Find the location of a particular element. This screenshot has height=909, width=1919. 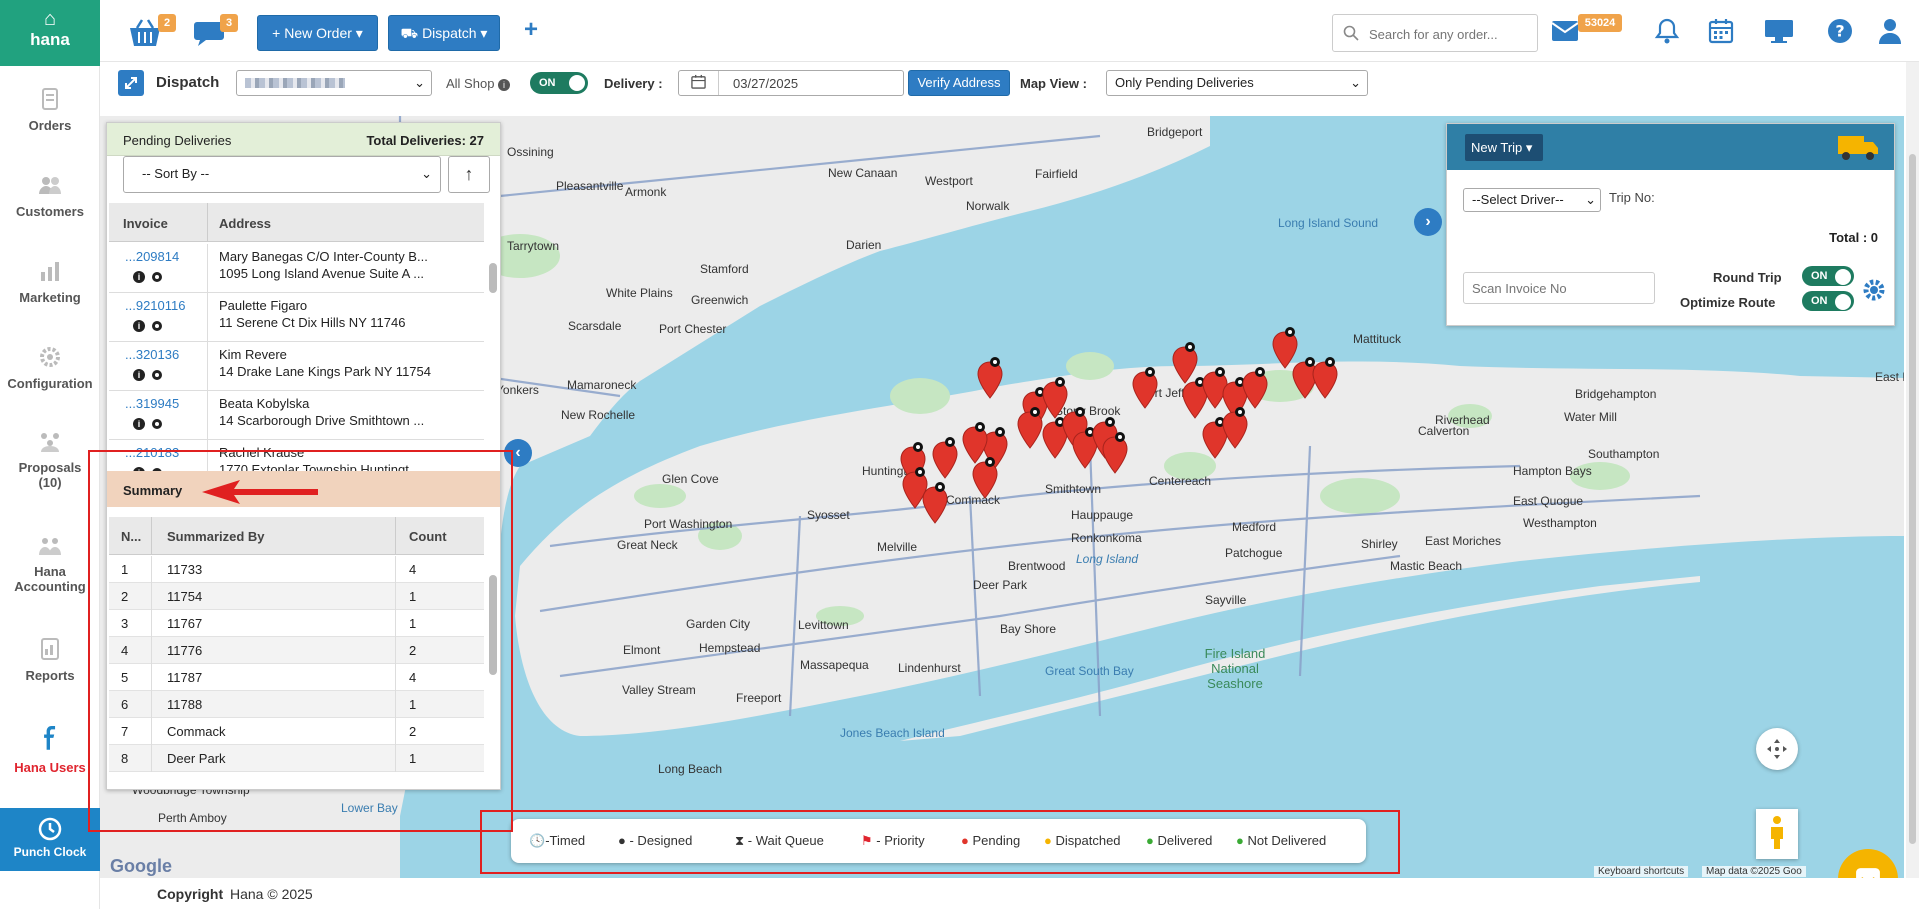

punch-clock-button: Punch Clock is located at coordinates (50, 839).